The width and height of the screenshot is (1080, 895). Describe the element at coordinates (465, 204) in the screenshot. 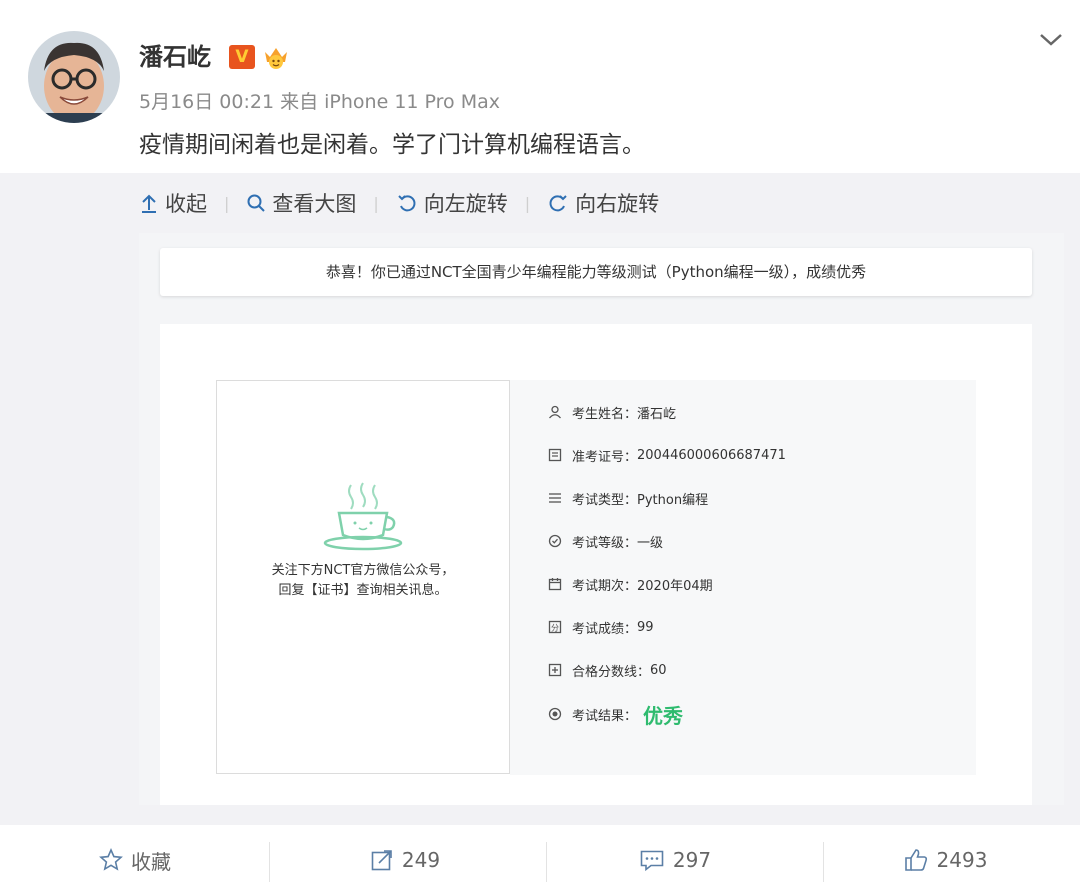

I see `rotate-left-label: 向左旋转` at that location.